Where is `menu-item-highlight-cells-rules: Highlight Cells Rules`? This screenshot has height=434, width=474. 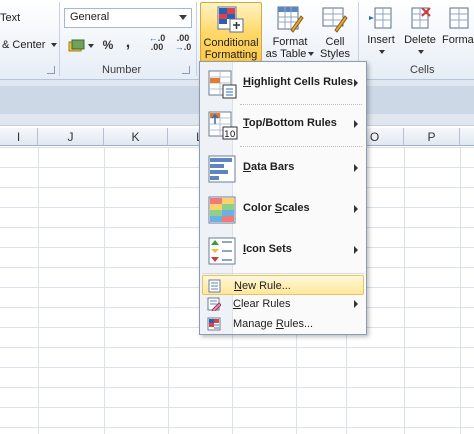
menu-item-highlight-cells-rules: Highlight Cells Rules is located at coordinates (283, 84).